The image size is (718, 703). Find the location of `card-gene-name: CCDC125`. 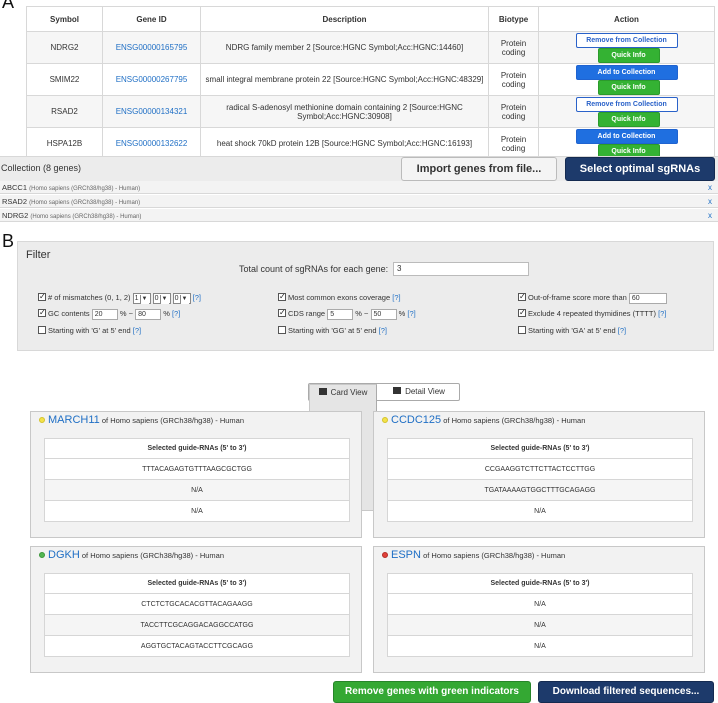

card-gene-name: CCDC125 is located at coordinates (416, 420).